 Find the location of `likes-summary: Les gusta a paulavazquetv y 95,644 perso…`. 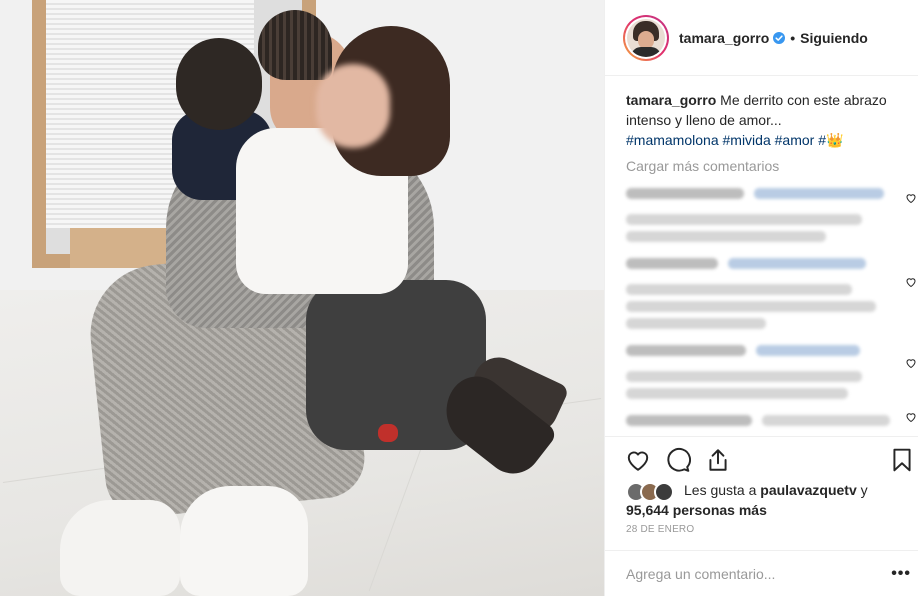

likes-summary: Les gusta a paulavazquetv y 95,644 perso… is located at coordinates (771, 500).